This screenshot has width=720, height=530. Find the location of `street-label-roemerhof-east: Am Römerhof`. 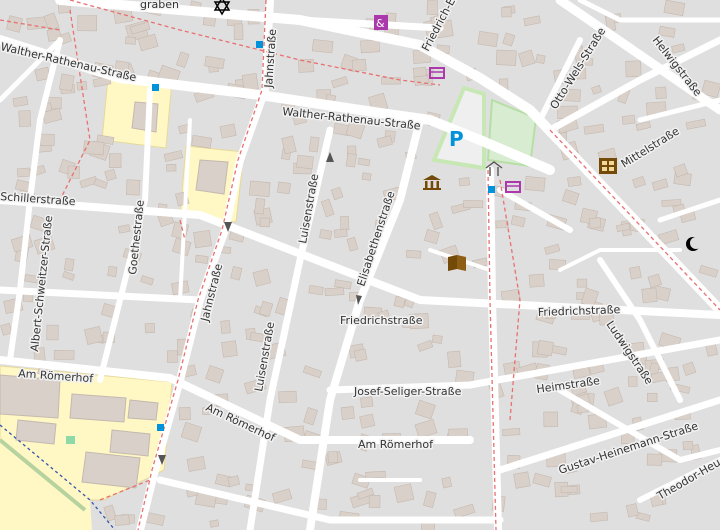

street-label-roemerhof-east: Am Römerhof is located at coordinates (396, 444).